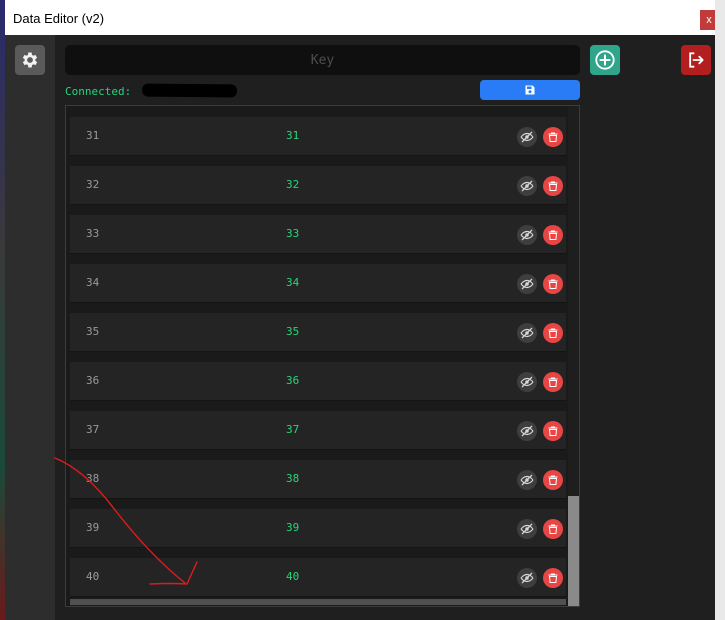  What do you see at coordinates (318, 234) in the screenshot?
I see `table-row: 33 33` at bounding box center [318, 234].